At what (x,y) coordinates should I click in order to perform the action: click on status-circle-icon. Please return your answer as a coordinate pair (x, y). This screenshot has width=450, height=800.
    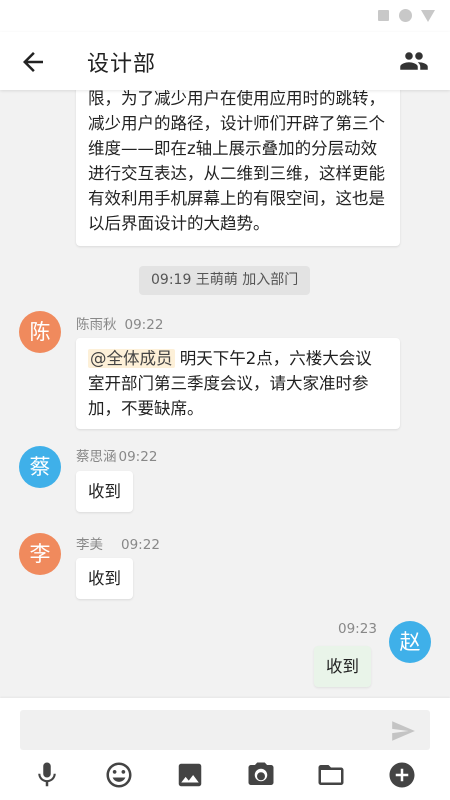
    Looking at the image, I should click on (405, 15).